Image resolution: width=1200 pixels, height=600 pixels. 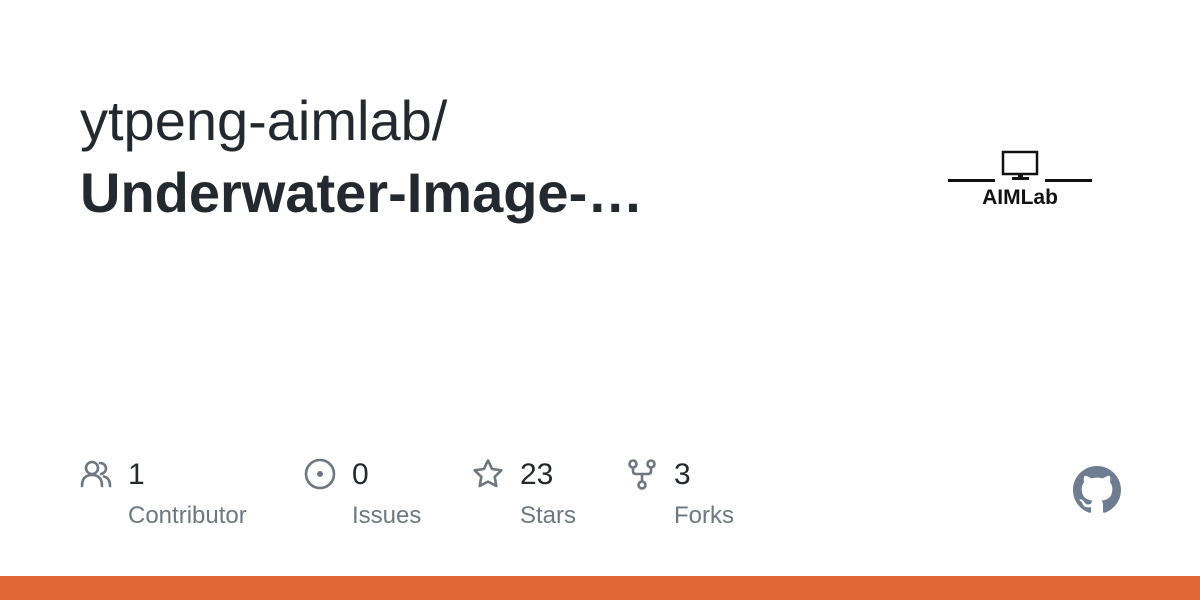 I want to click on issue-opened-icon, so click(x=320, y=474).